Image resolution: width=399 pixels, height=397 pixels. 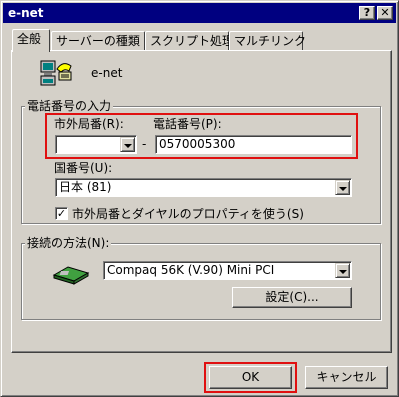 I want to click on device-combobox: Compaq 56K (V.90) Mini PCI, so click(x=227, y=270).